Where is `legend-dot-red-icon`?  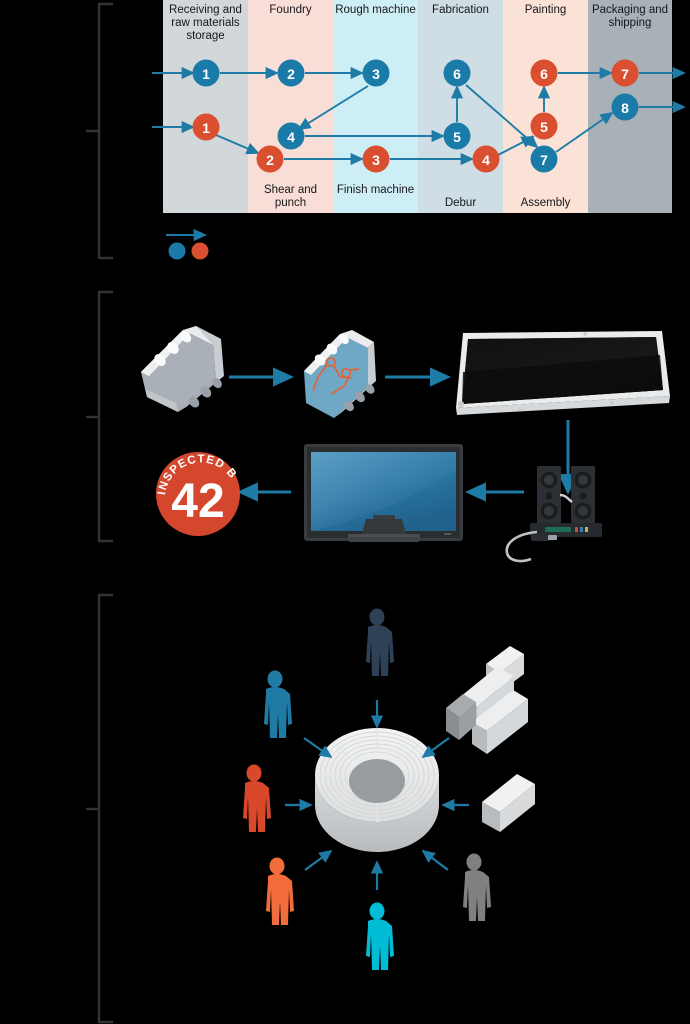
legend-dot-red-icon is located at coordinates (200, 251).